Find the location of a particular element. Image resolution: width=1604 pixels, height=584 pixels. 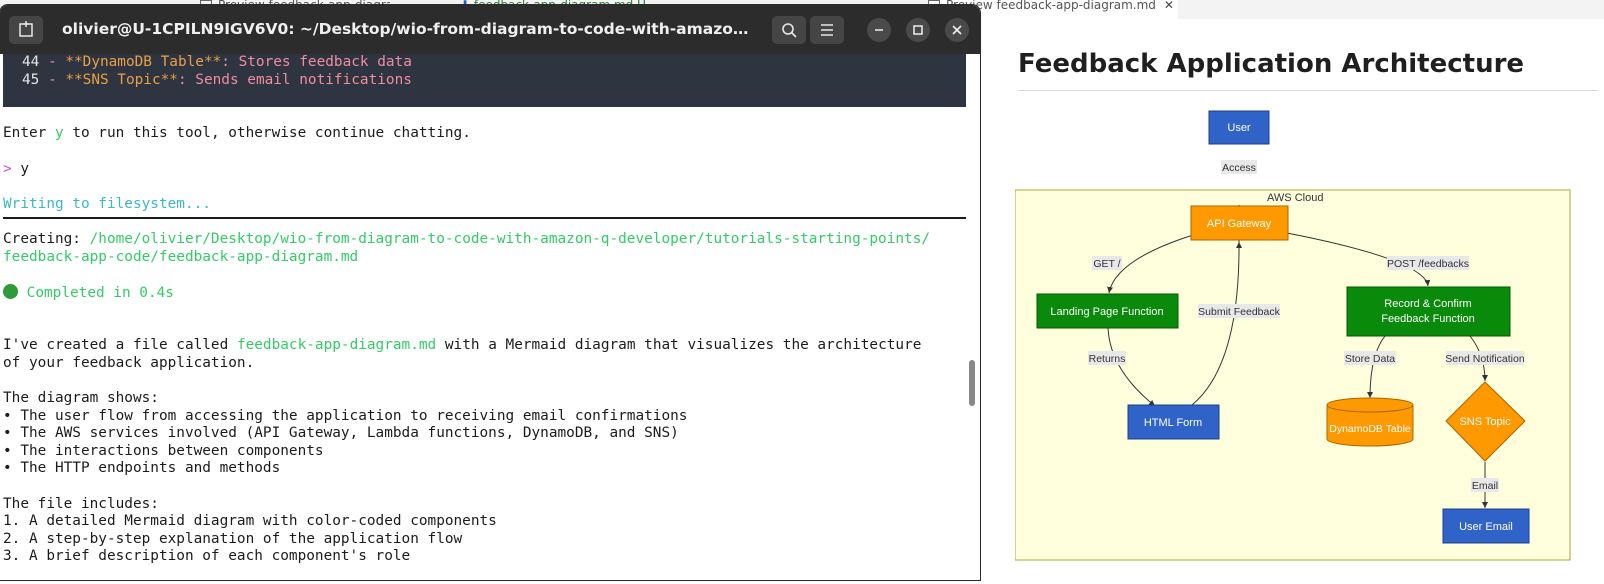

title-divider is located at coordinates (1308, 90).